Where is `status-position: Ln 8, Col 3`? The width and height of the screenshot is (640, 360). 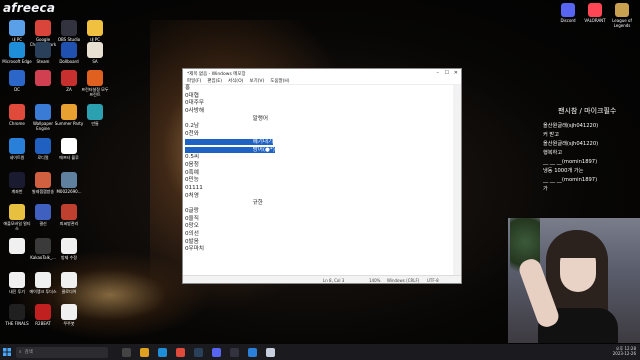 status-position: Ln 8, Col 3 is located at coordinates (334, 280).